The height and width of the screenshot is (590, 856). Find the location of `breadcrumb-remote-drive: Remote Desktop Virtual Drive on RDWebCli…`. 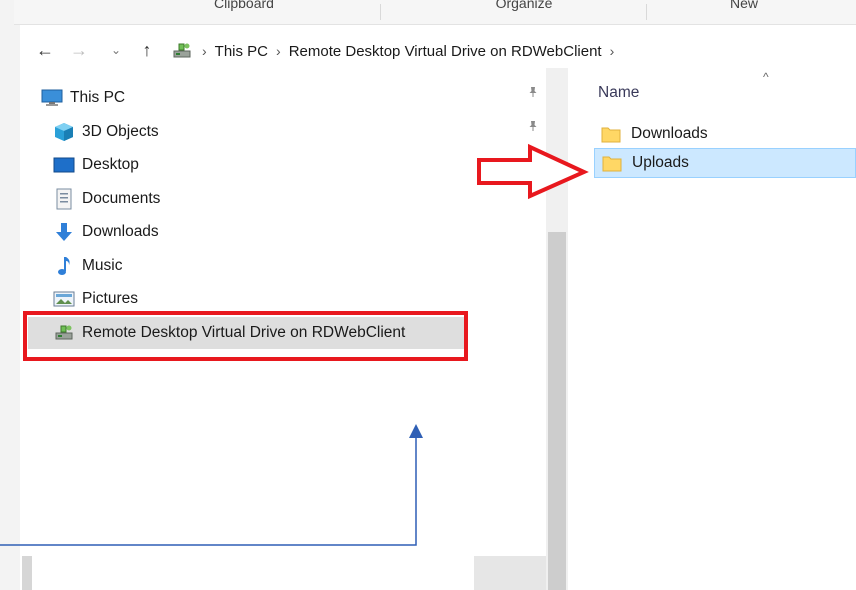

breadcrumb-remote-drive: Remote Desktop Virtual Drive on RDWebCli… is located at coordinates (445, 51).